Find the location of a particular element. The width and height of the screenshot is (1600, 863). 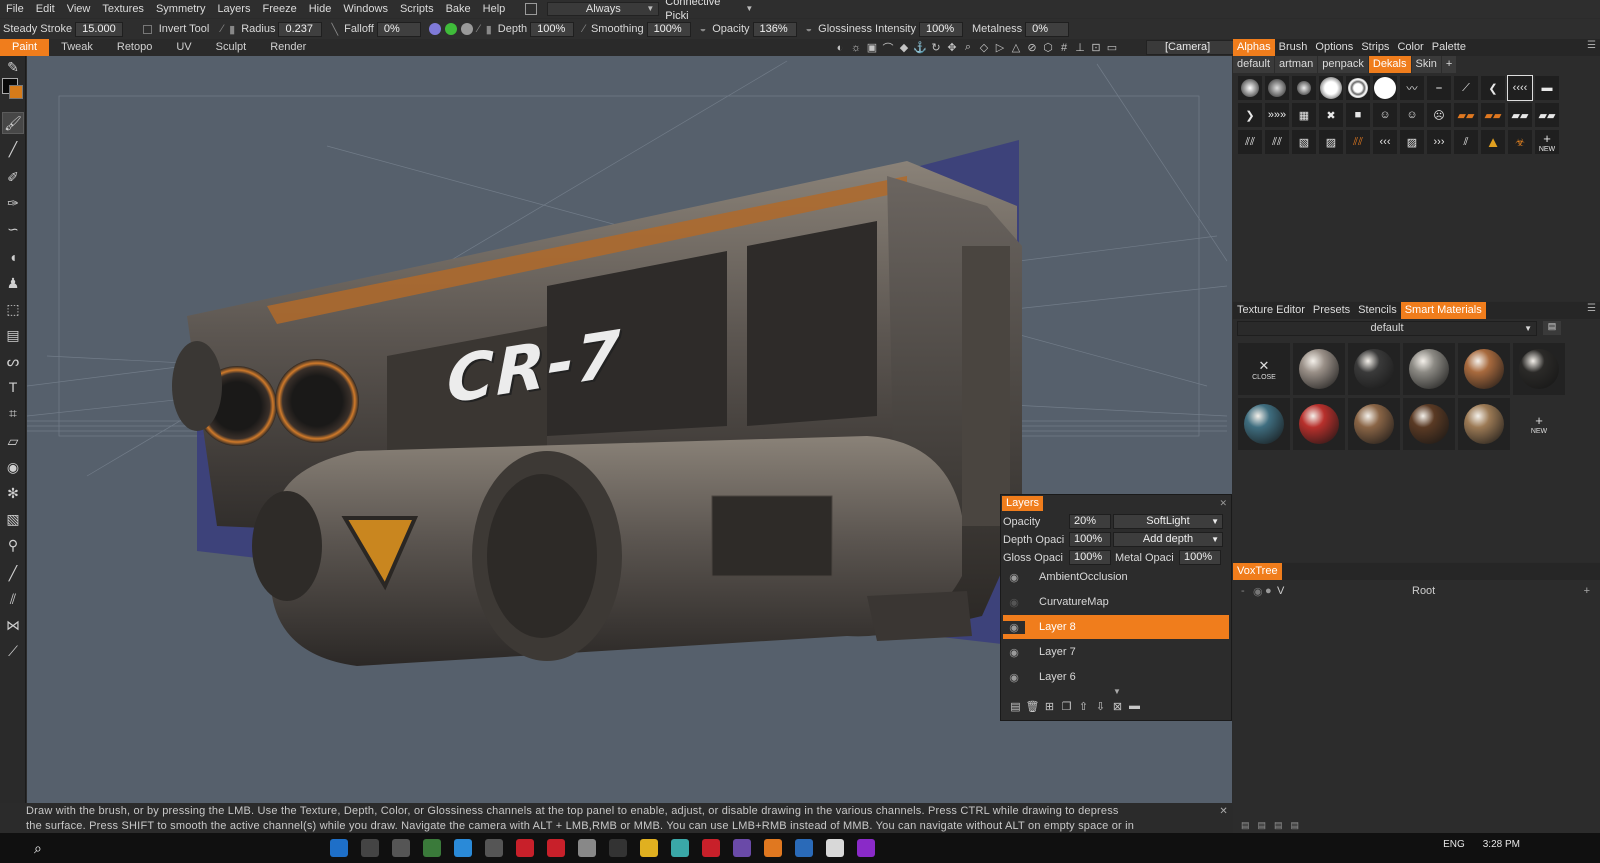

alpha-item: ⫽ is located at coordinates (1466, 142).